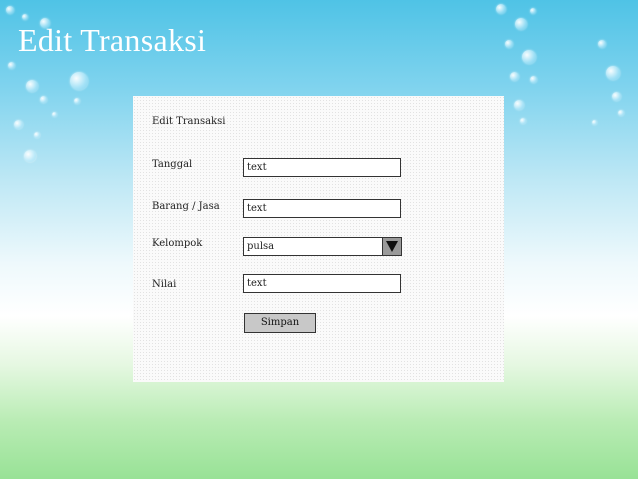 The image size is (638, 479). Describe the element at coordinates (322, 208) in the screenshot. I see `barang-jasa-input: text` at that location.